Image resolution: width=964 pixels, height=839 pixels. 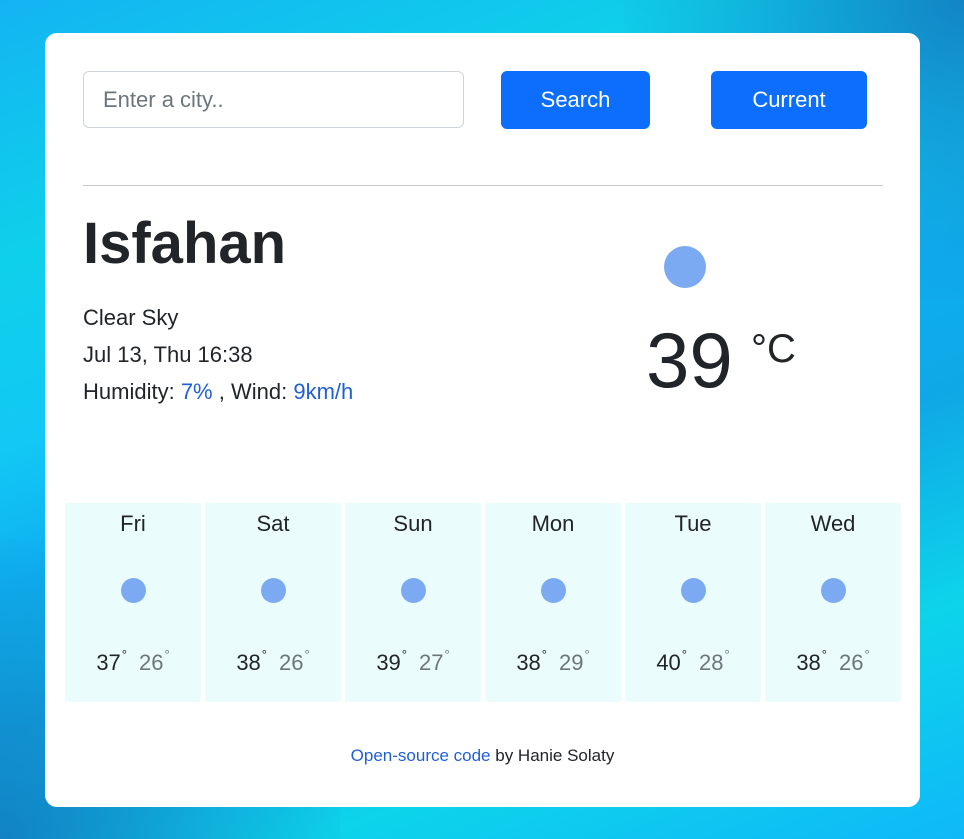 What do you see at coordinates (131, 317) in the screenshot?
I see `weather-description: Clear Sky` at bounding box center [131, 317].